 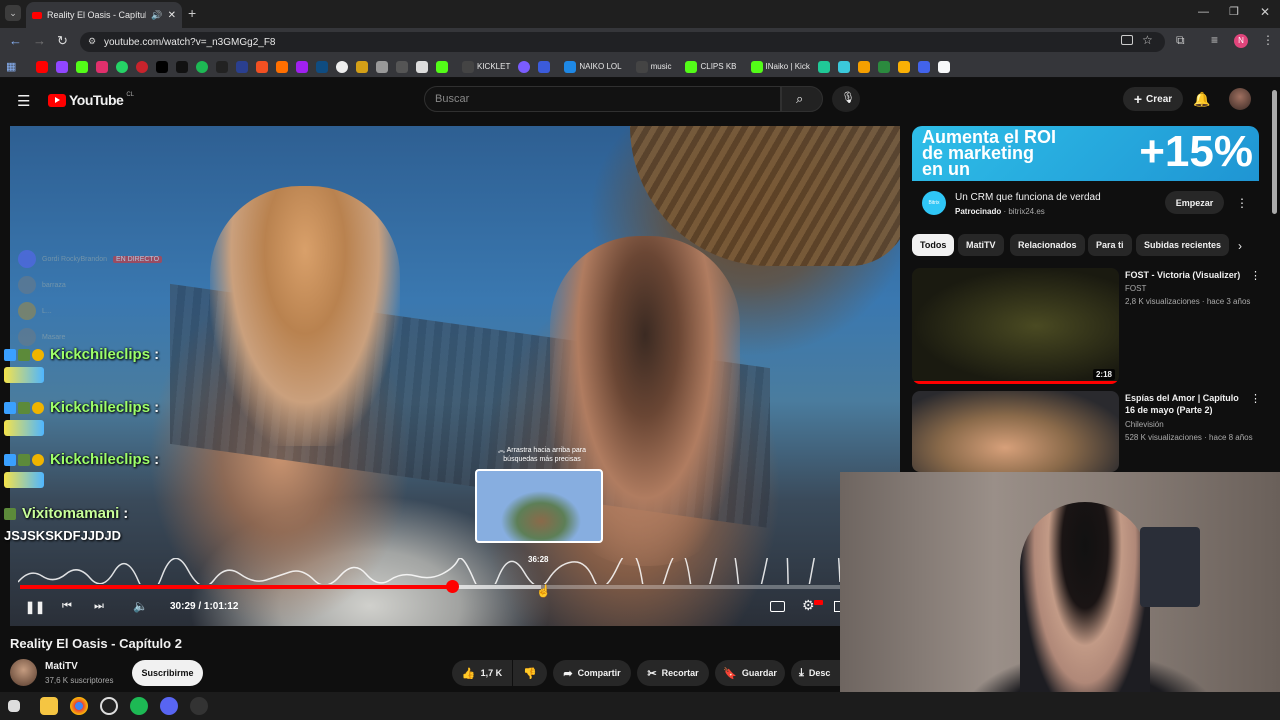 I want to click on previous-button: ⏮, so click(x=67, y=606).